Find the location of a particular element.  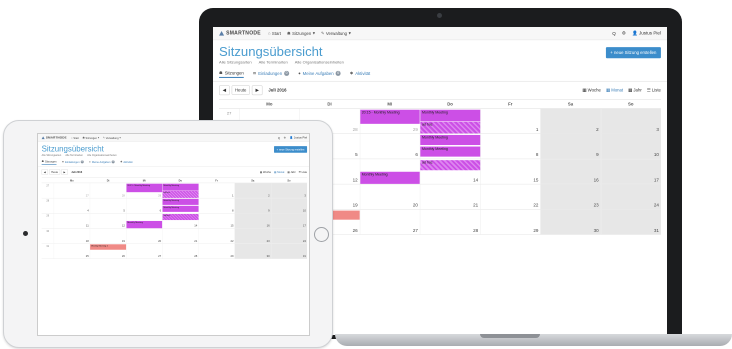

tab-sitzungen: ☗ Sitzungen is located at coordinates (231, 74).